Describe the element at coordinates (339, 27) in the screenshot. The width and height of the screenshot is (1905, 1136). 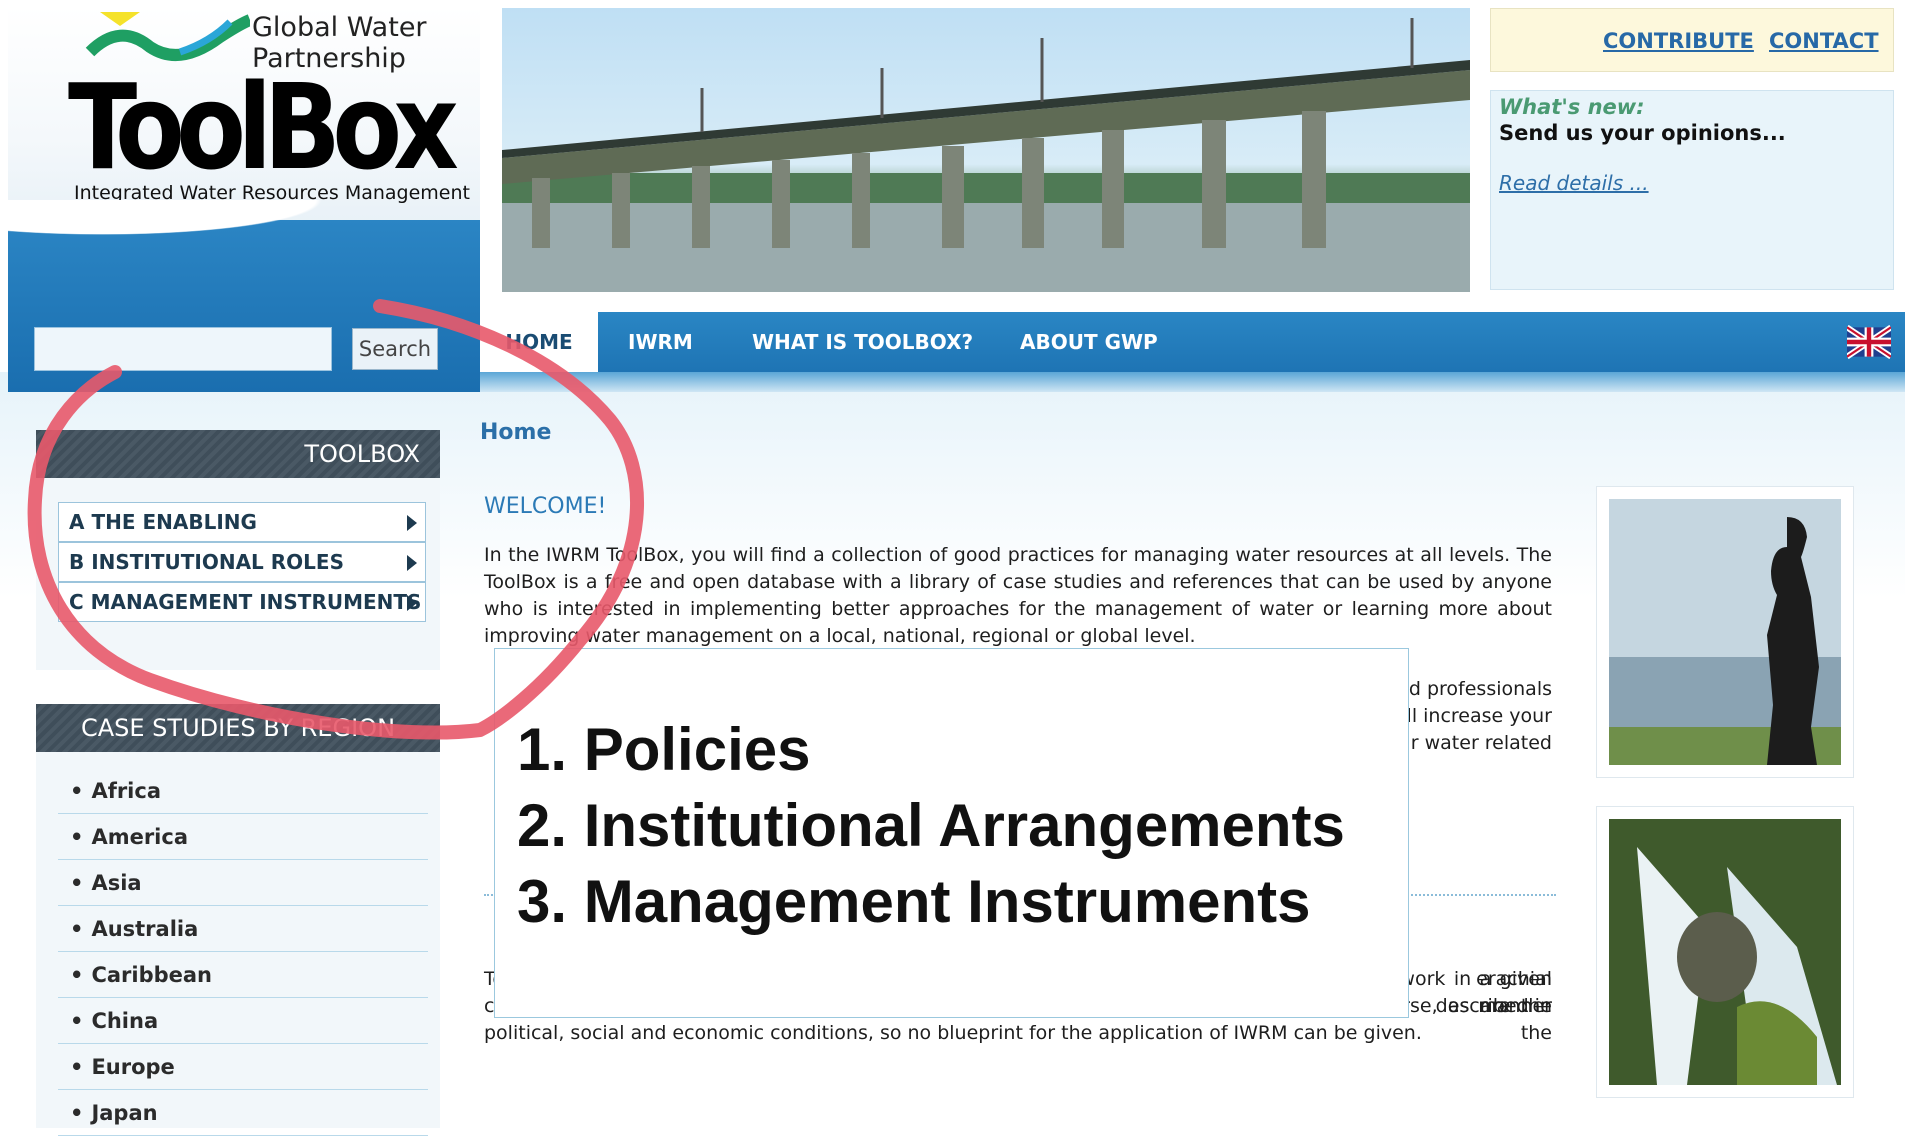
I see `gwp-name-line1: Global Water` at that location.